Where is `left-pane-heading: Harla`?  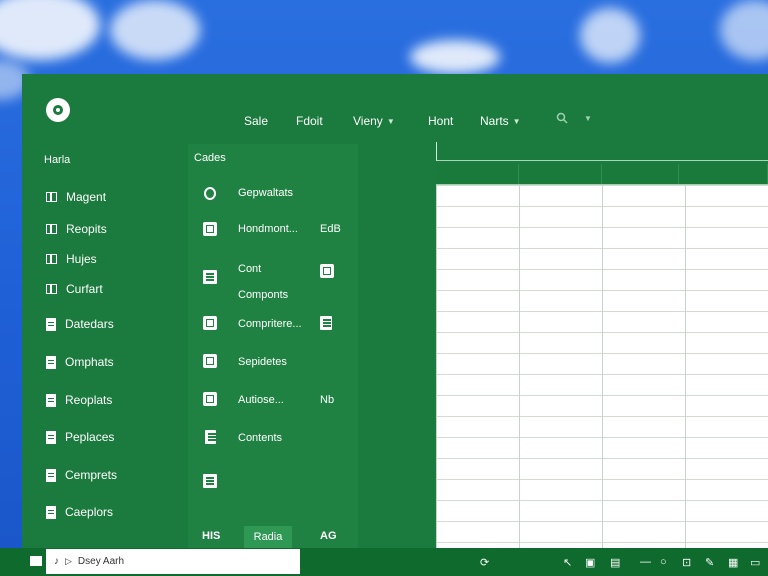
left-pane-heading: Harla is located at coordinates (57, 160).